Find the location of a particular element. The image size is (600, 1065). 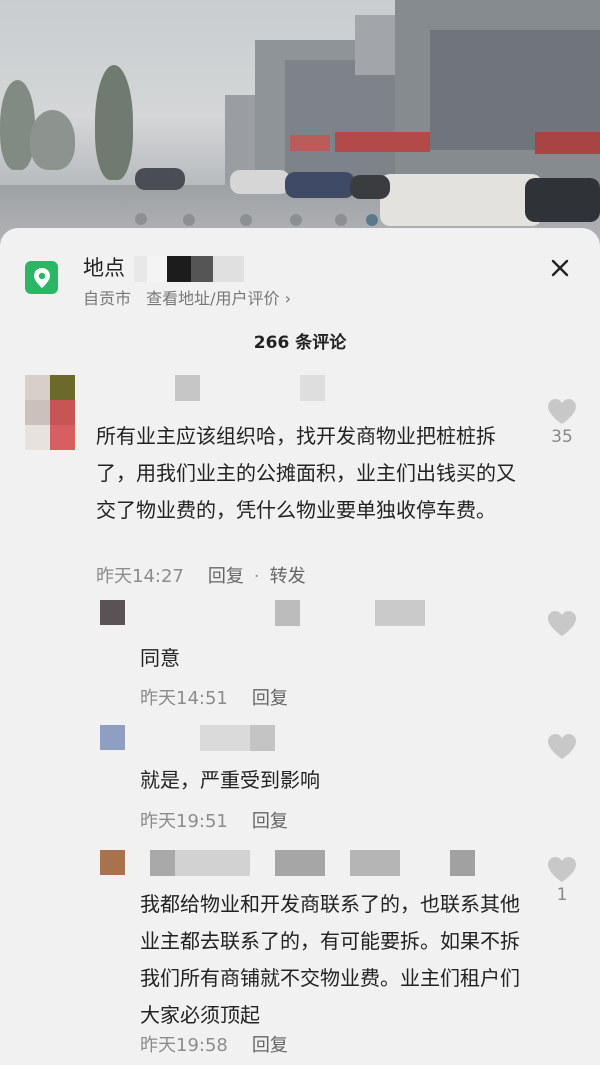

location-title: 地点 is located at coordinates (163, 267).